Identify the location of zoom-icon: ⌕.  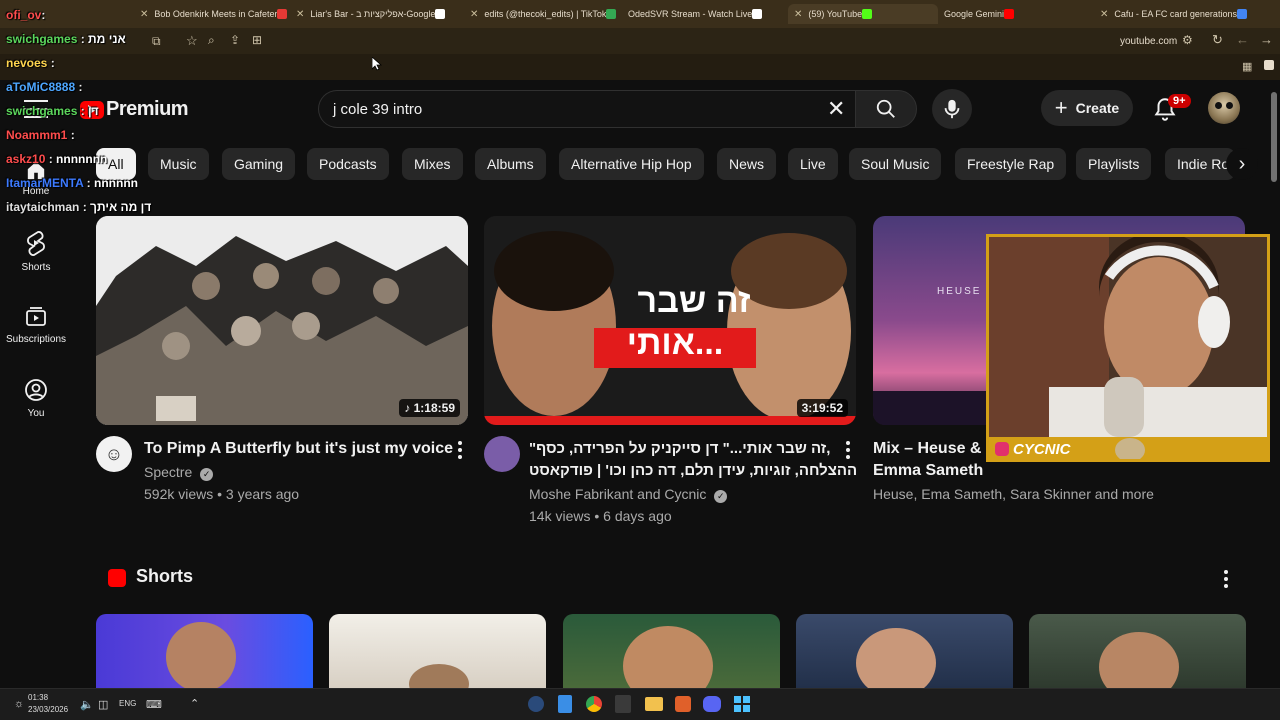
(211, 40).